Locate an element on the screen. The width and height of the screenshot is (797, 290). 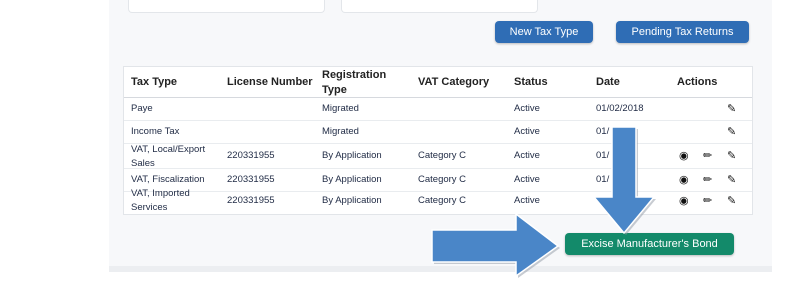
th-license-number: License Number is located at coordinates (270, 82).